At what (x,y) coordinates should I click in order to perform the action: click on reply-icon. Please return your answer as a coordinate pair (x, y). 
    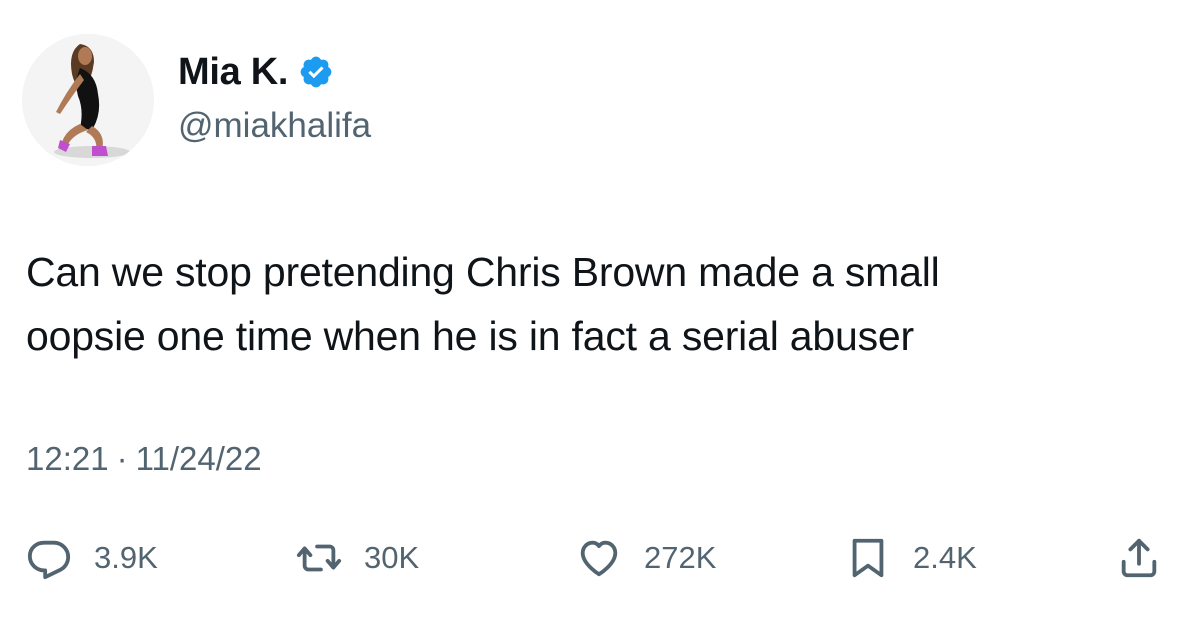
    Looking at the image, I should click on (49, 560).